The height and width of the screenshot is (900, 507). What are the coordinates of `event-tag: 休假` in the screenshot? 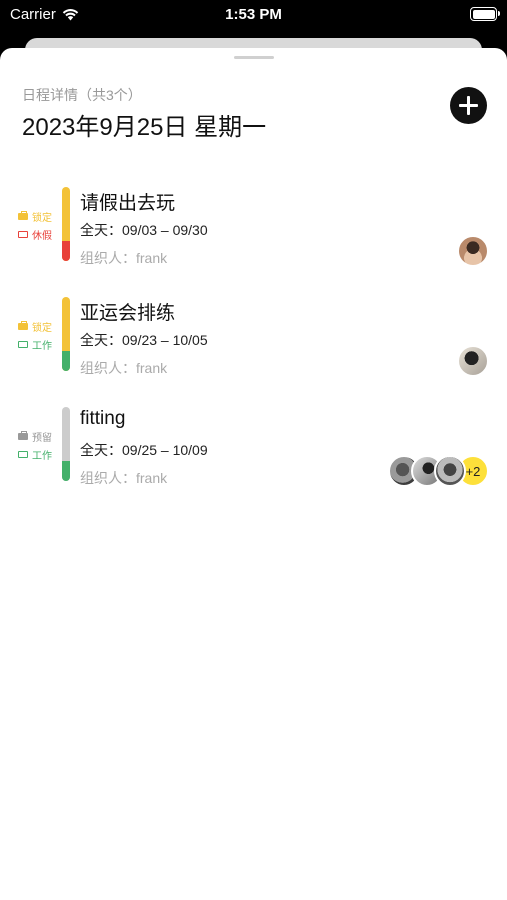 It's located at (39, 234).